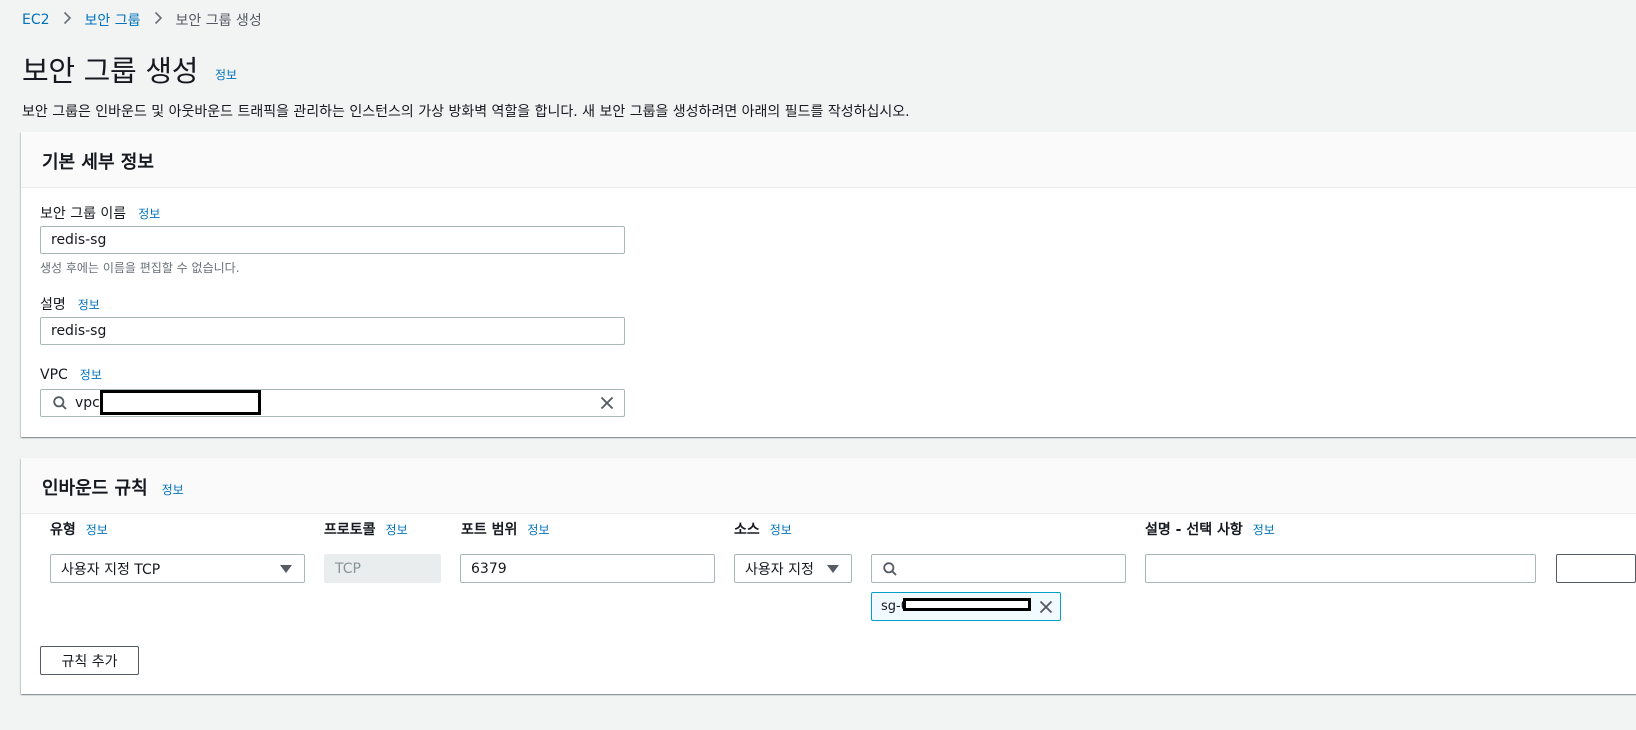  I want to click on vpc-label-text: VPC, so click(54, 375).